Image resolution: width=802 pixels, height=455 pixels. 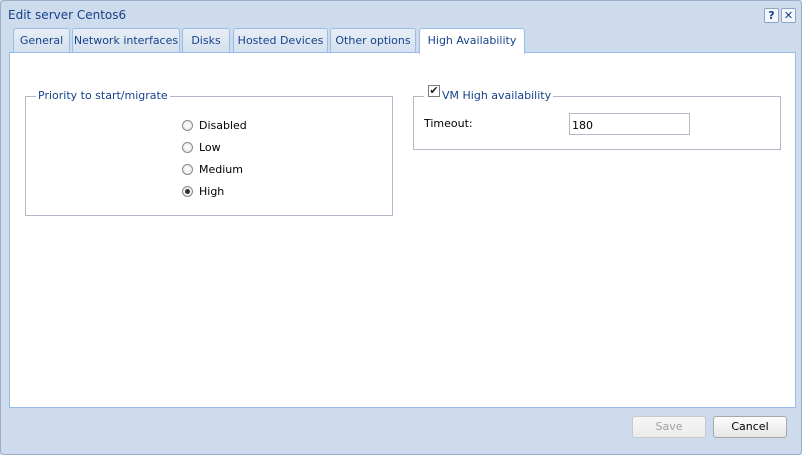 I want to click on radio-button-selected, so click(x=187, y=191).